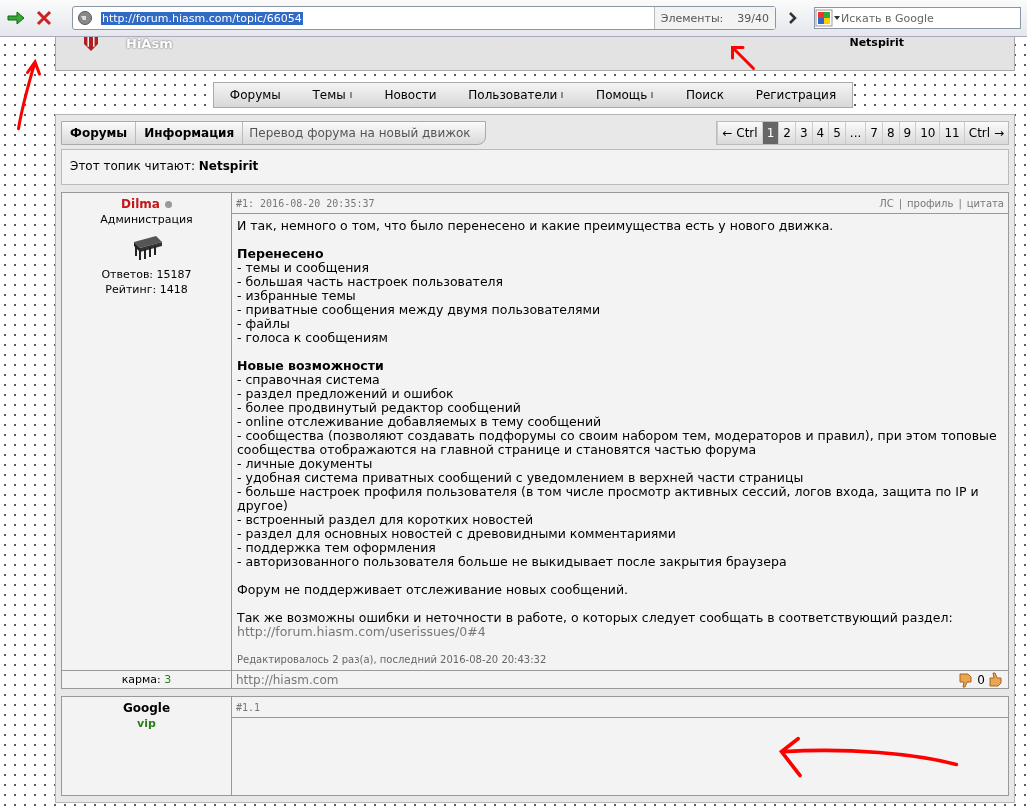 The height and width of the screenshot is (811, 1027). I want to click on author-name: Google, so click(146, 708).